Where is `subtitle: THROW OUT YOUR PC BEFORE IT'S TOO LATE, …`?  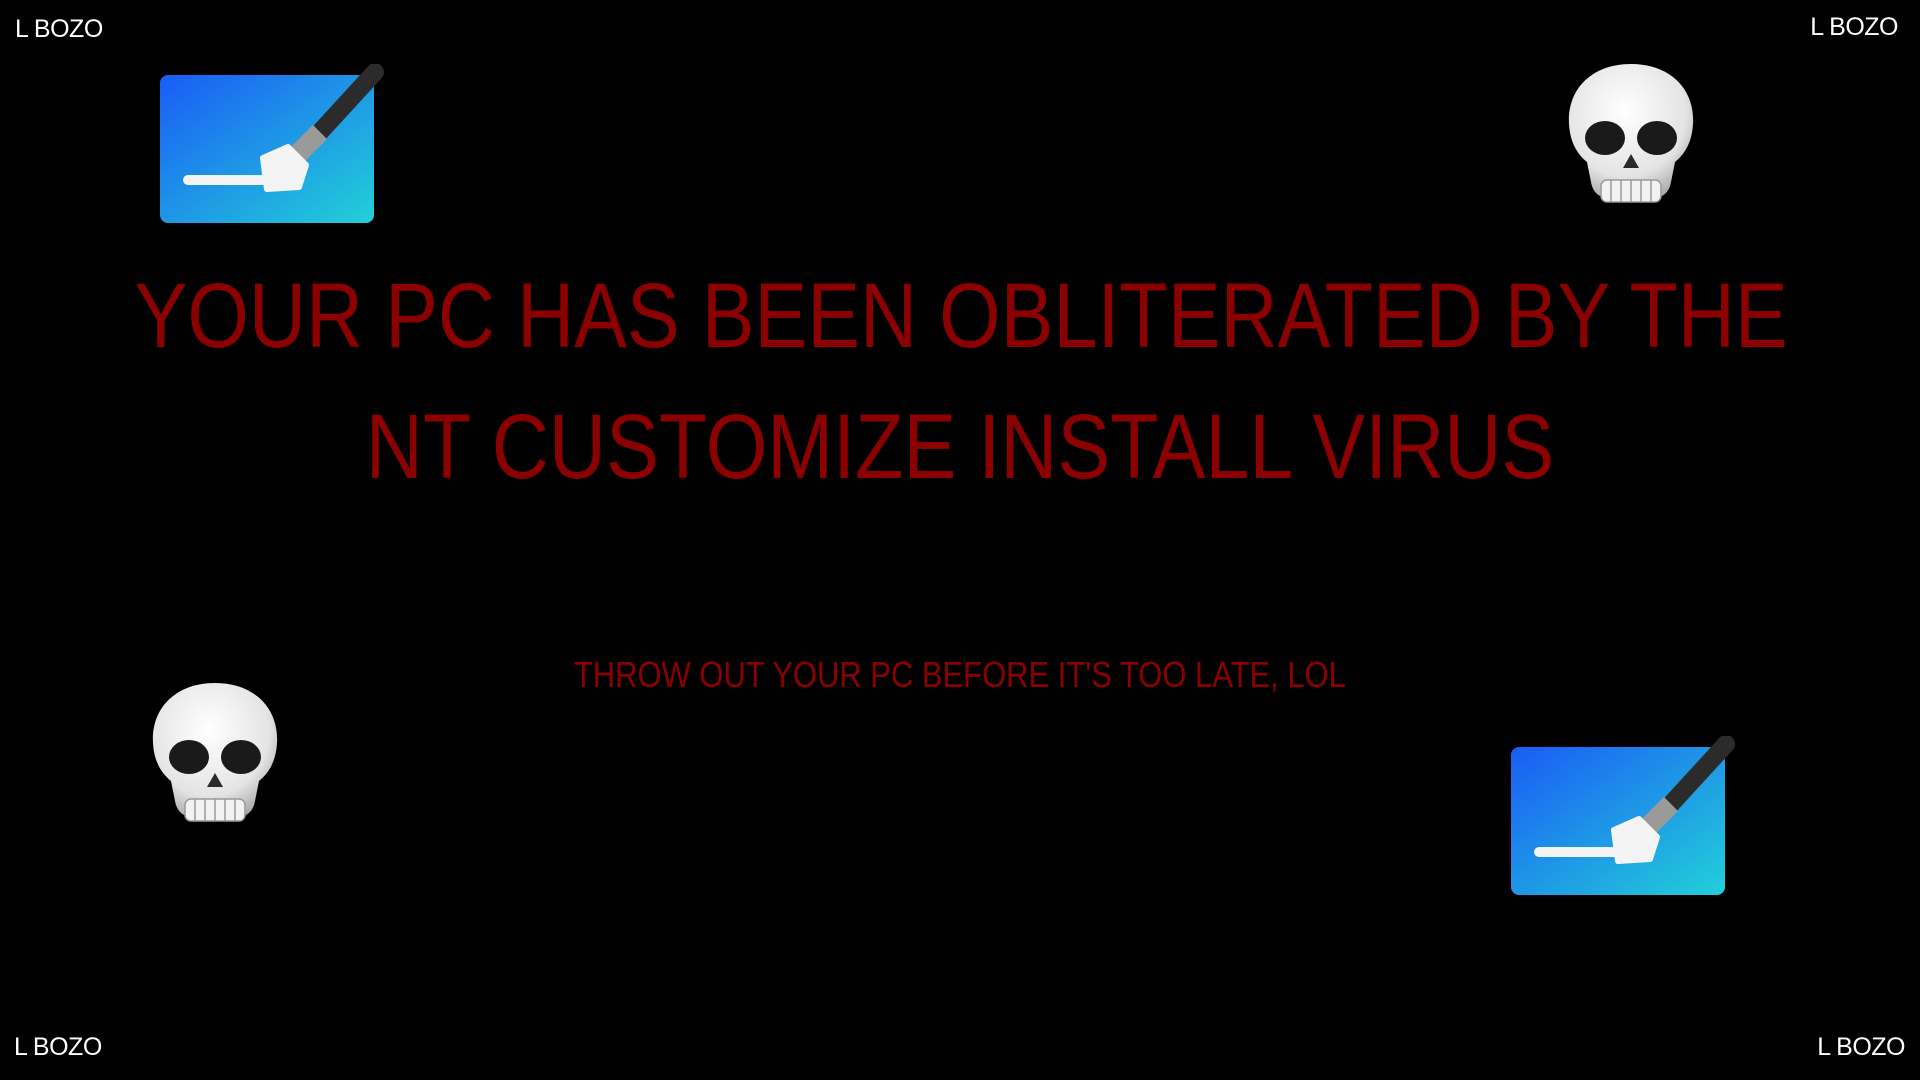
subtitle: THROW OUT YOUR PC BEFORE IT'S TOO LATE, … is located at coordinates (960, 674).